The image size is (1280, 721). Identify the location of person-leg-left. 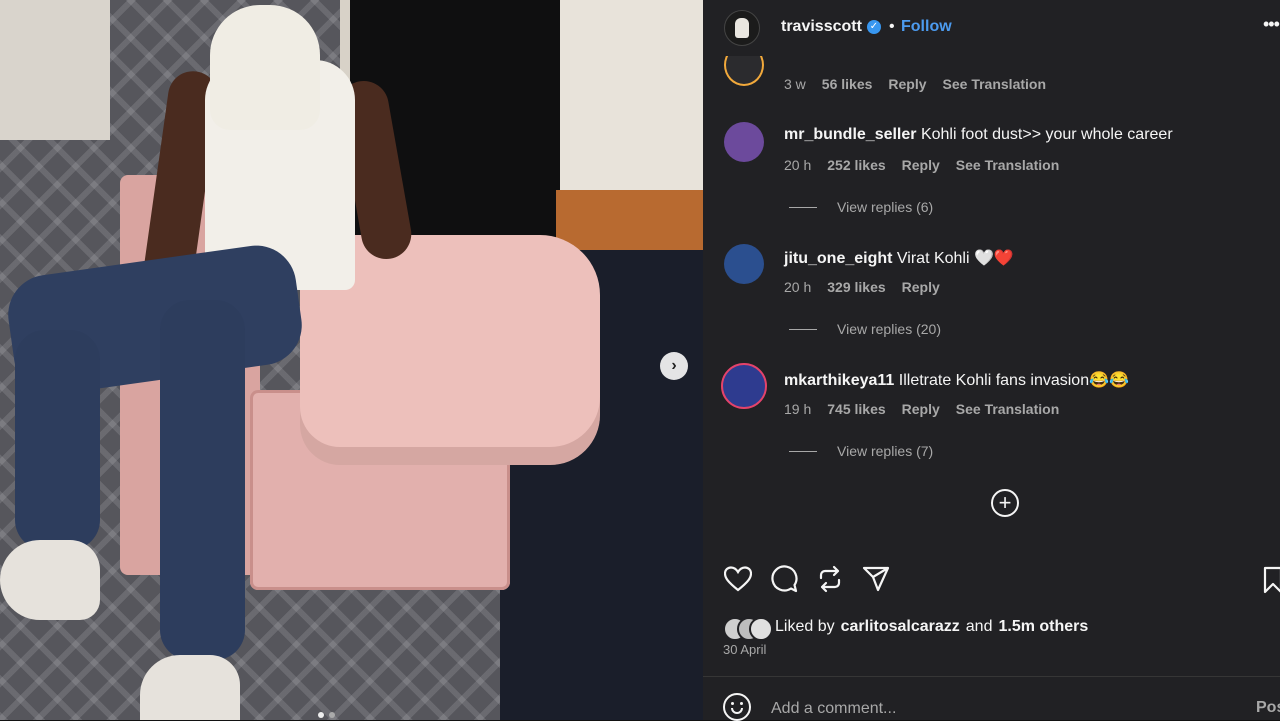
(57, 440).